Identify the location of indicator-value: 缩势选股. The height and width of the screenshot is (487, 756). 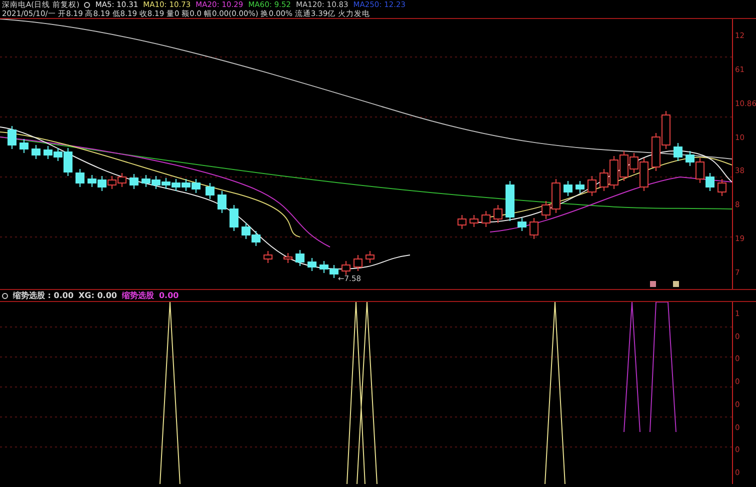
(138, 295).